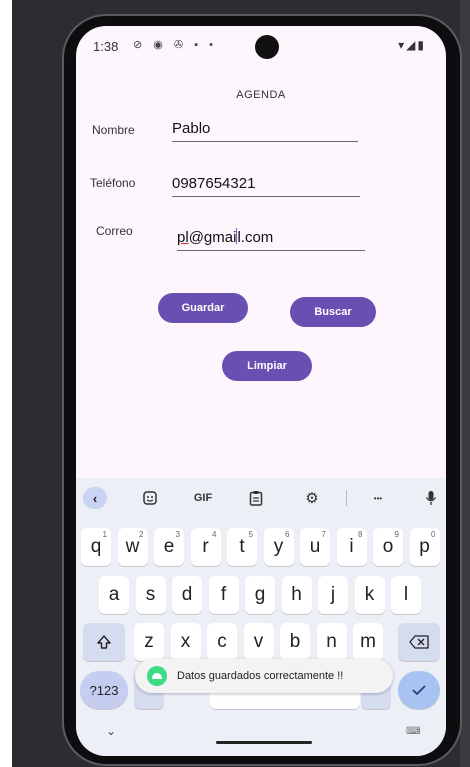 This screenshot has width=470, height=767. I want to click on key-i: i8, so click(351, 547).